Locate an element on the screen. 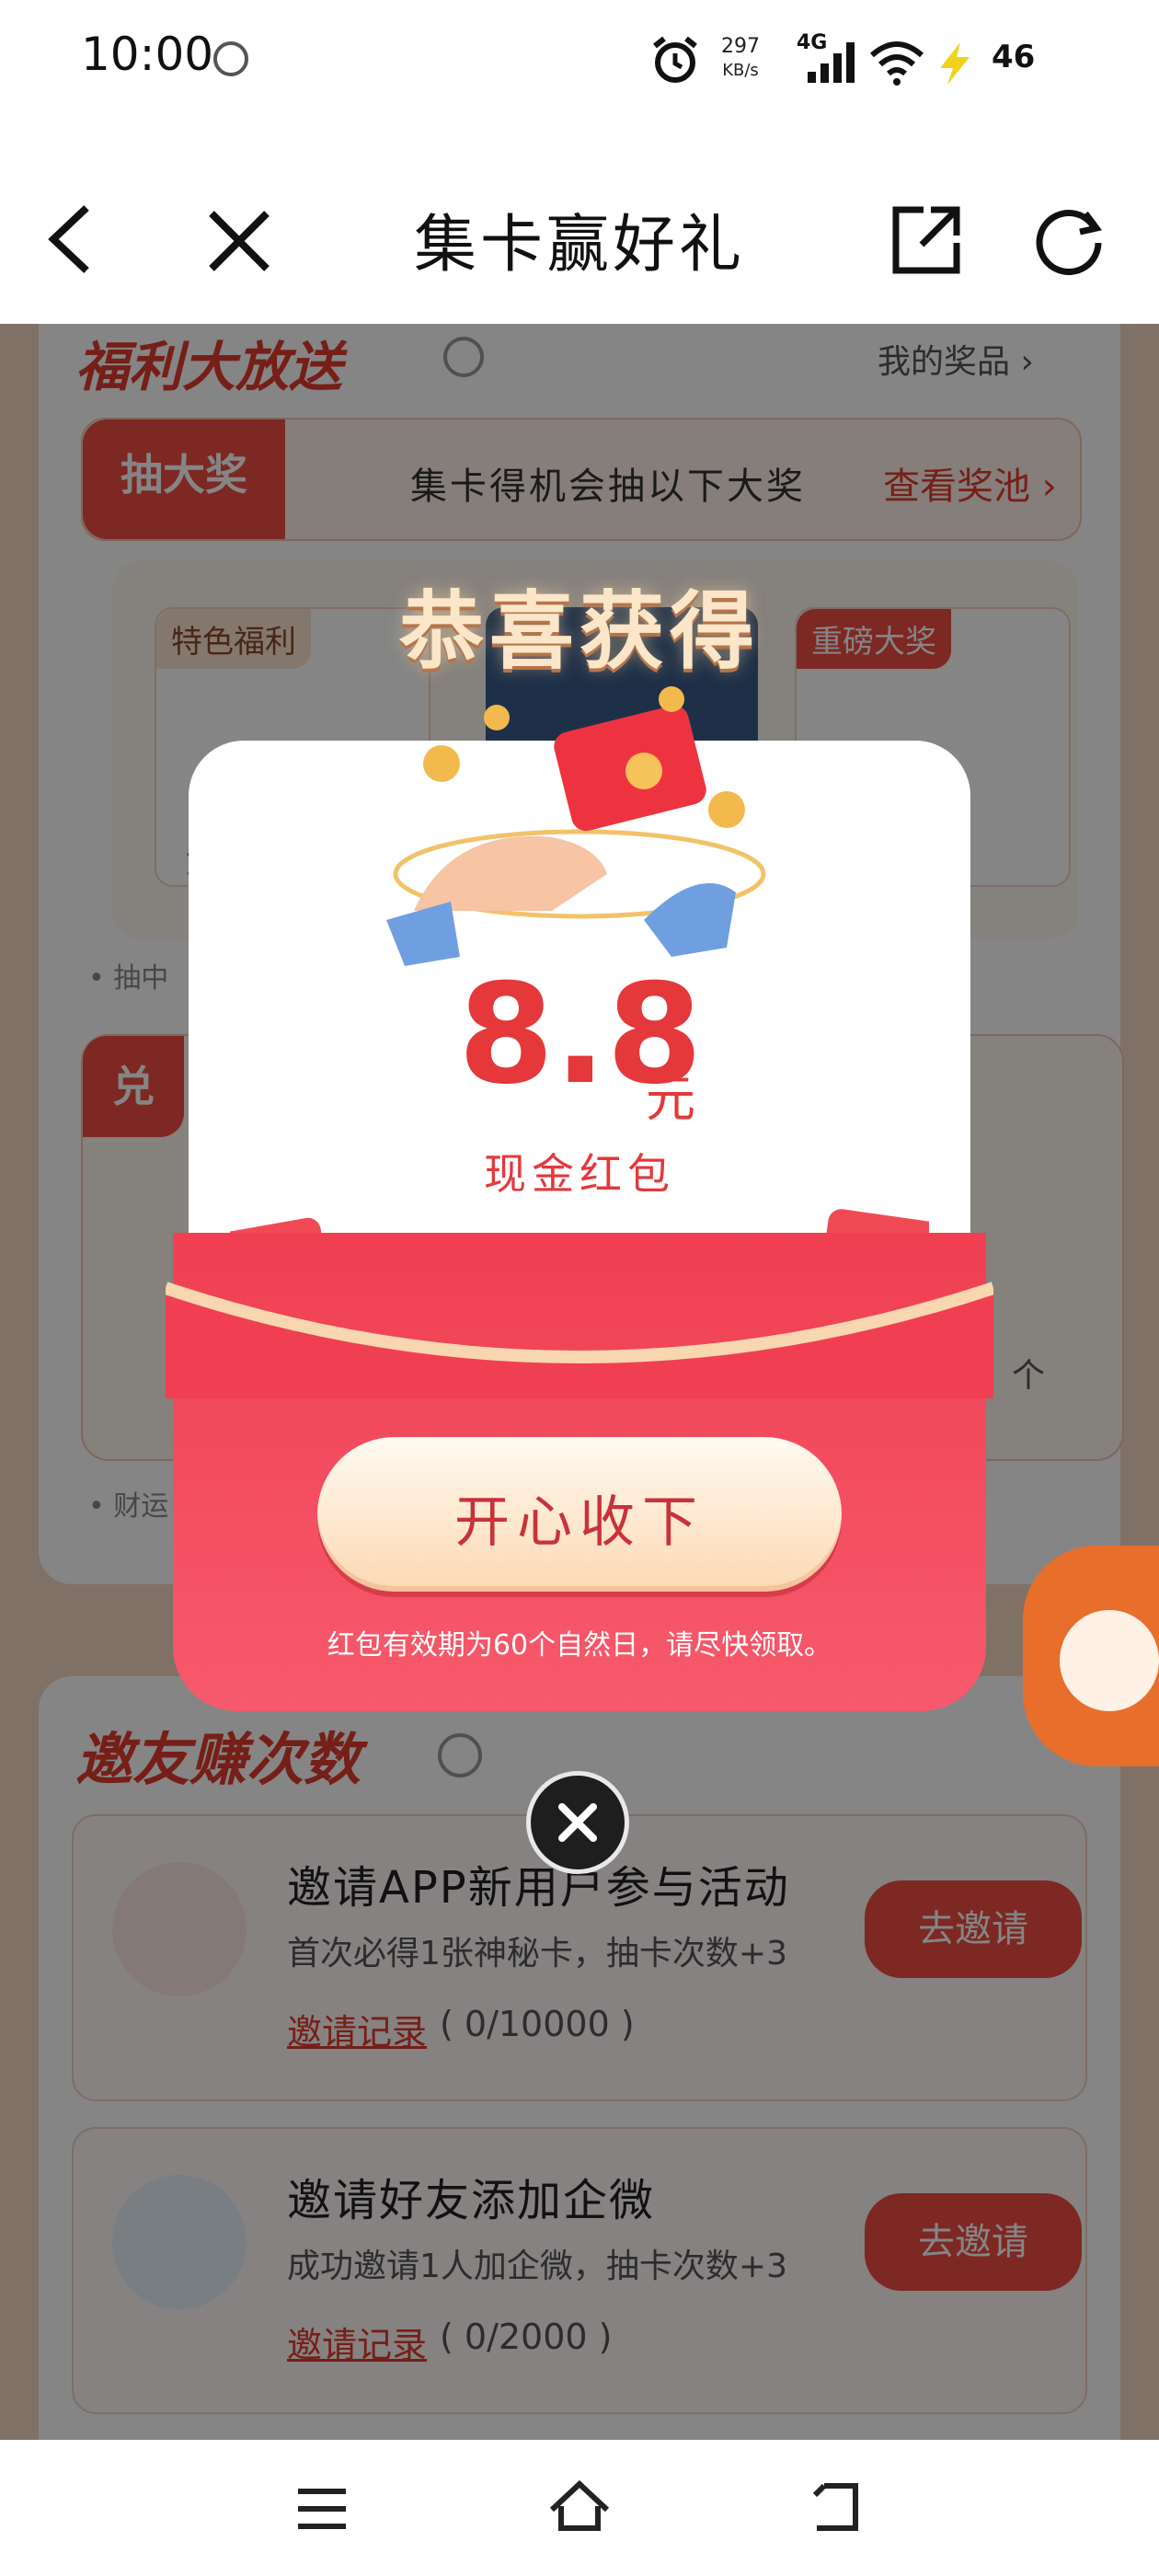 Image resolution: width=1159 pixels, height=2576 pixels. menu-icon is located at coordinates (322, 2509).